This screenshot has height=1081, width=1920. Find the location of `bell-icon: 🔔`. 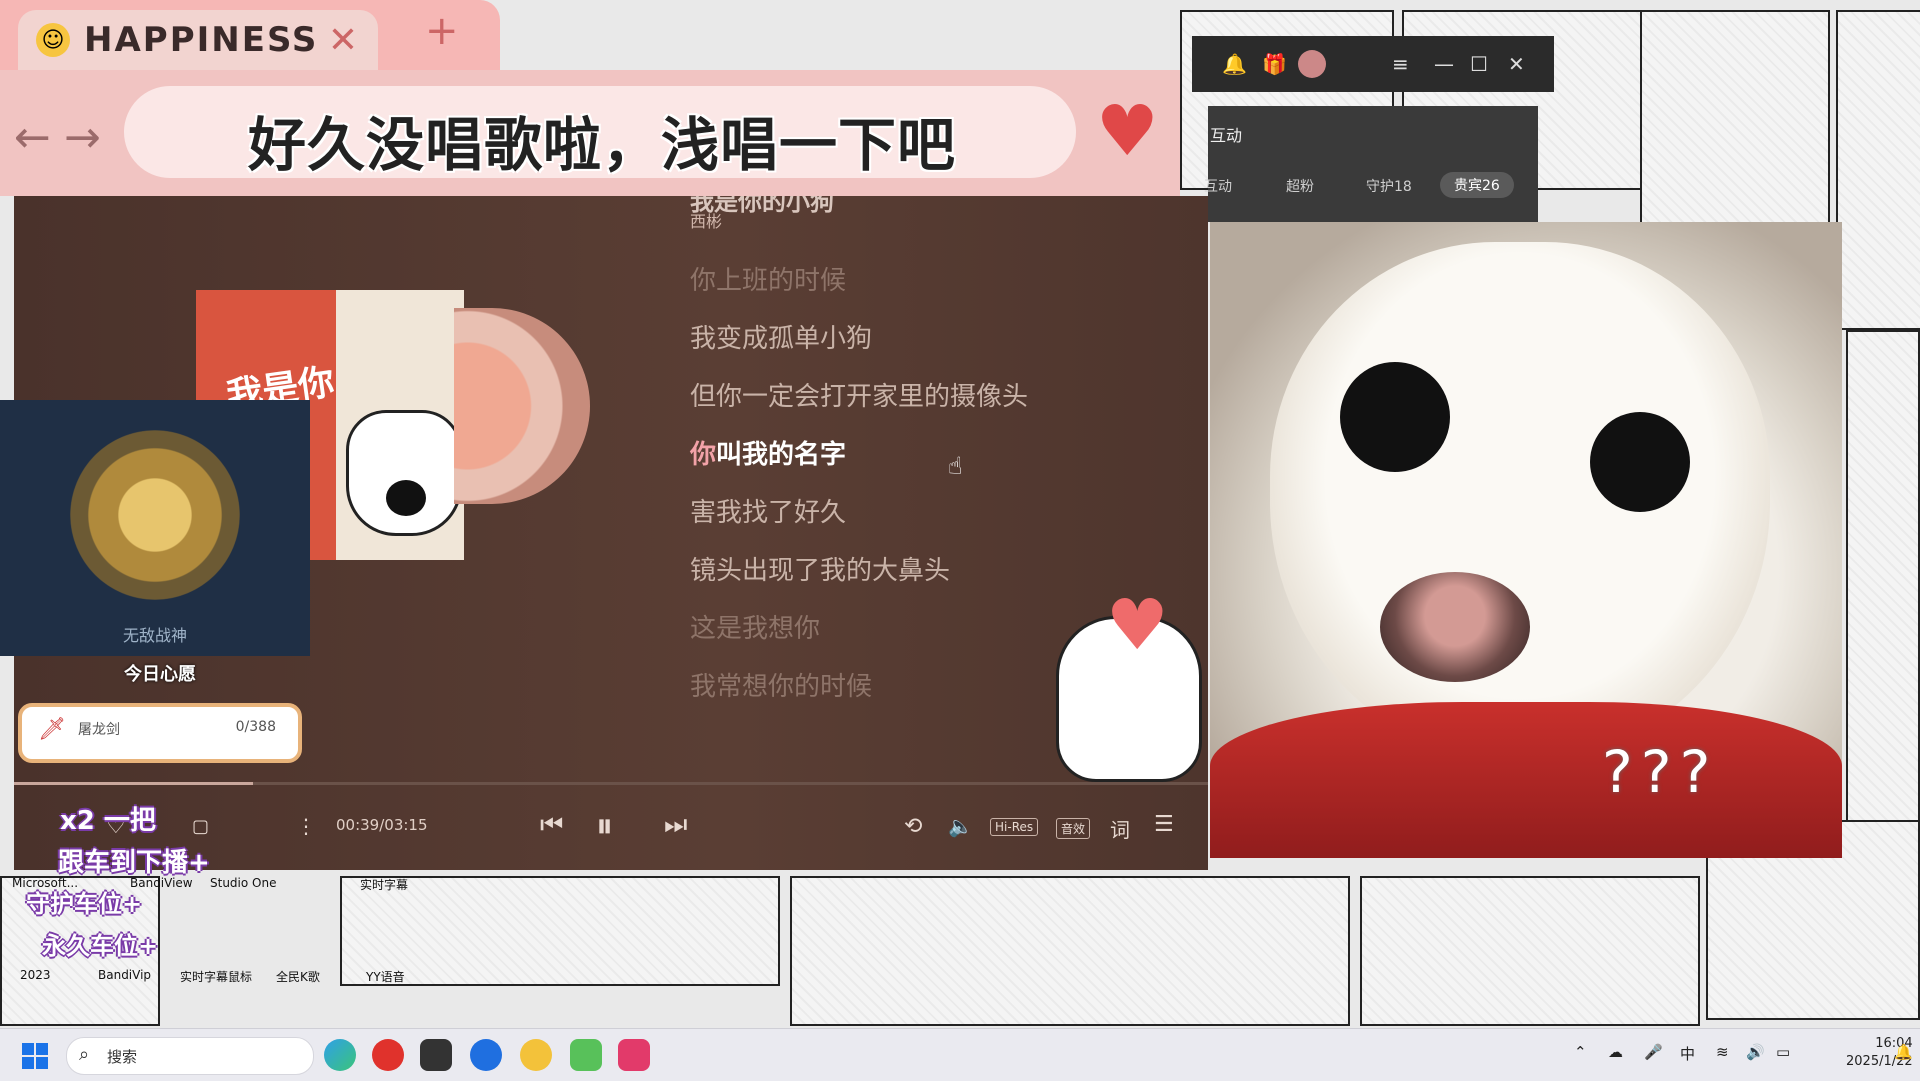

bell-icon: 🔔 is located at coordinates (1234, 64).